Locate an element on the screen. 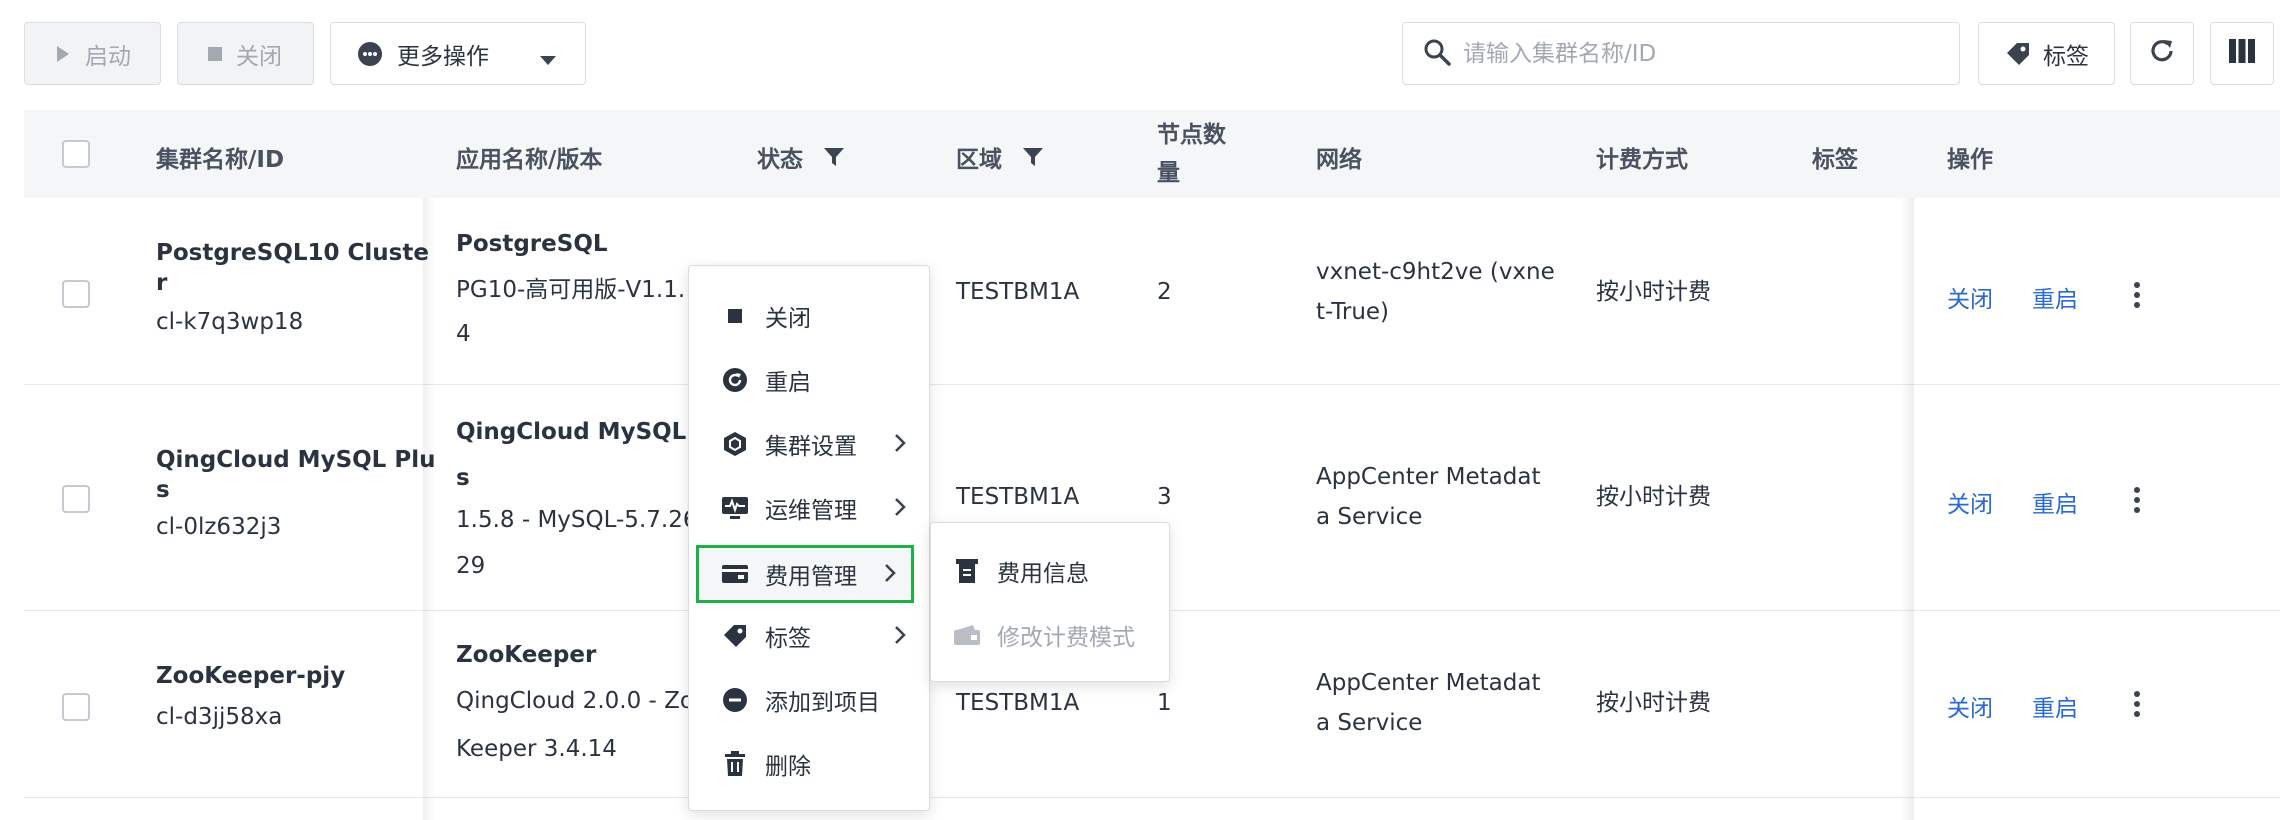 The image size is (2280, 820). more-actions-label: 更多操作 is located at coordinates (443, 56).